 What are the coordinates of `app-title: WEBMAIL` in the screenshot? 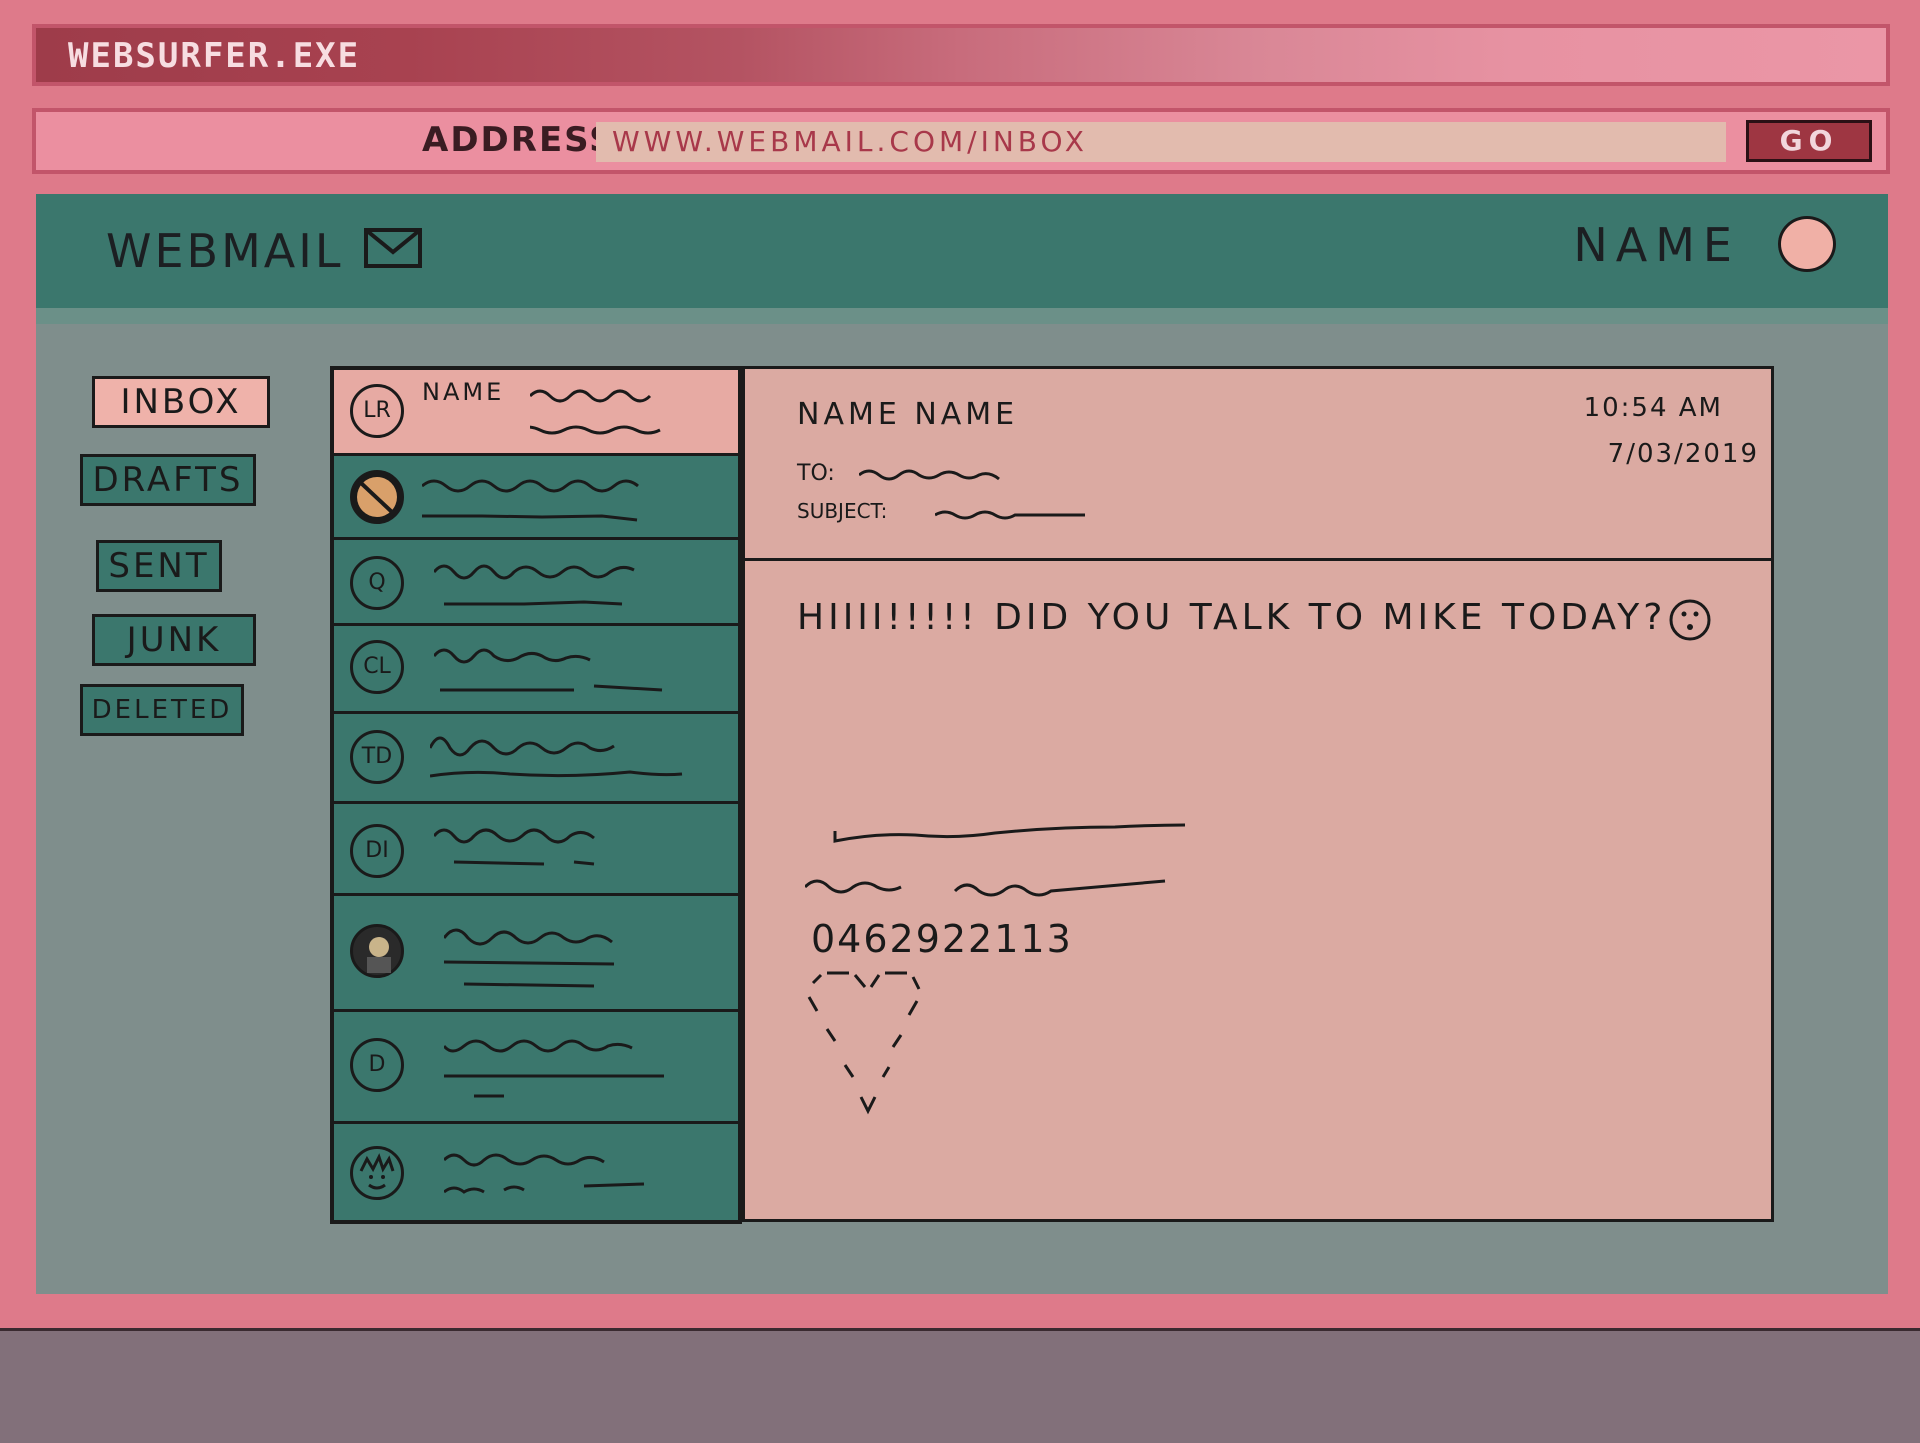 It's located at (225, 251).